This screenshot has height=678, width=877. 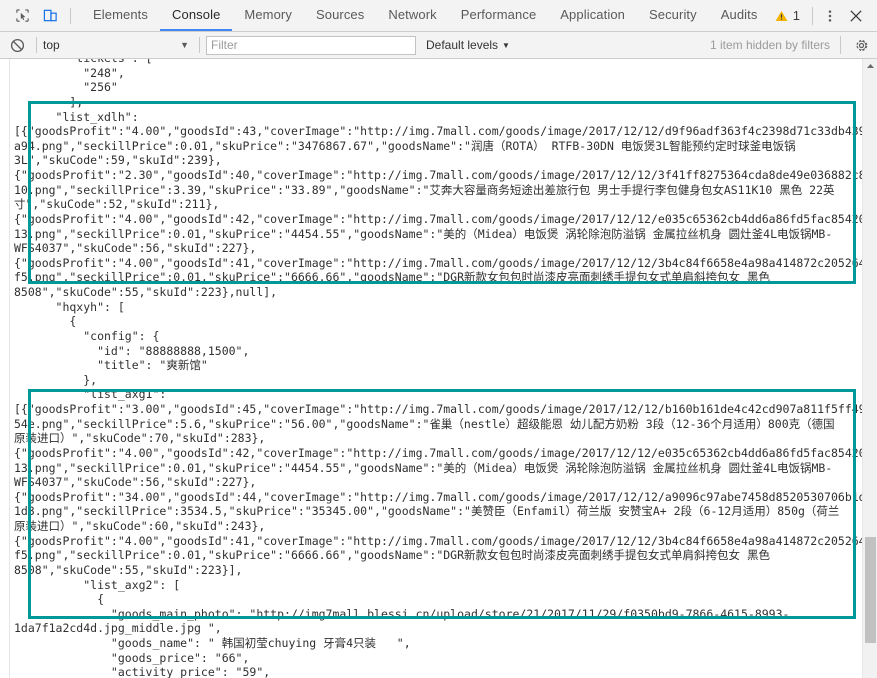 What do you see at coordinates (770, 45) in the screenshot?
I see `hidden-items-message: 1 item hidden by filters` at bounding box center [770, 45].